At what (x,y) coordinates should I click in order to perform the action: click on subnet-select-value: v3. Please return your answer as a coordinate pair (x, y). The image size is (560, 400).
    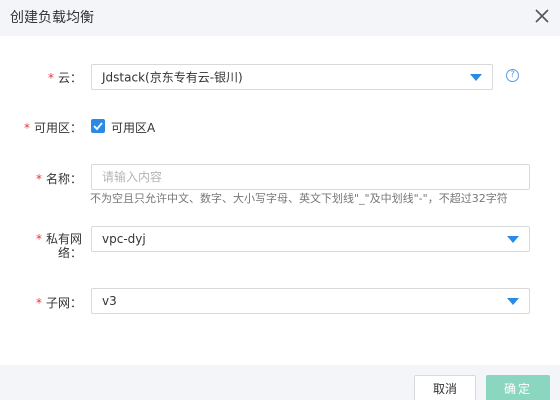
    Looking at the image, I should click on (109, 301).